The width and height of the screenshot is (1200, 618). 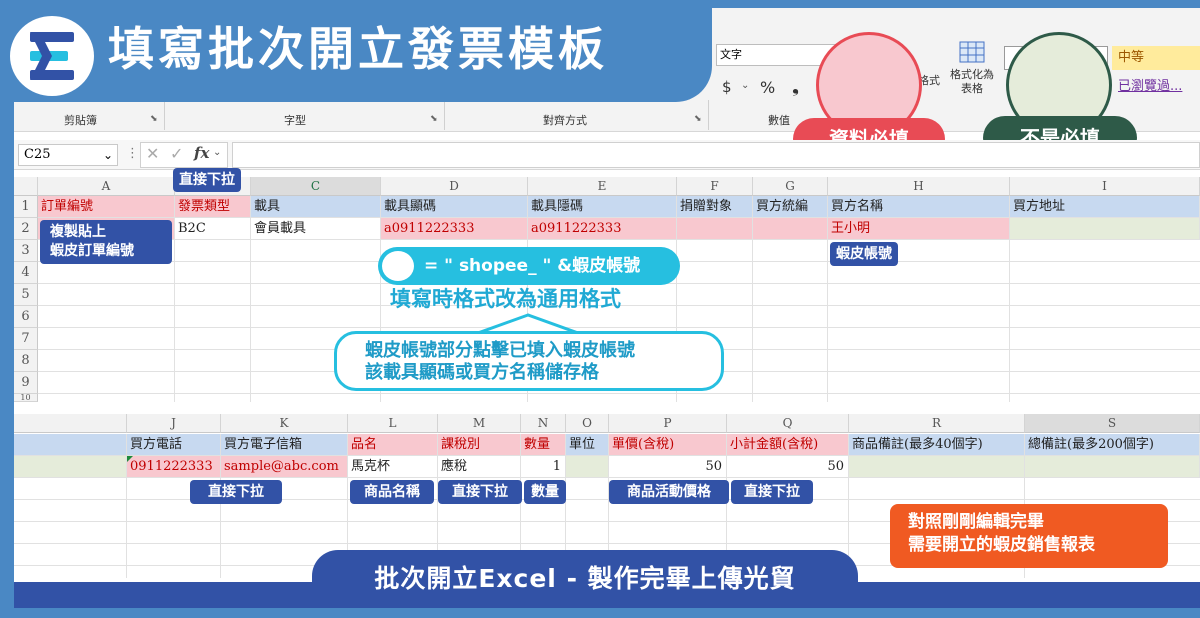 I want to click on header-row-lead, so click(x=70, y=445).